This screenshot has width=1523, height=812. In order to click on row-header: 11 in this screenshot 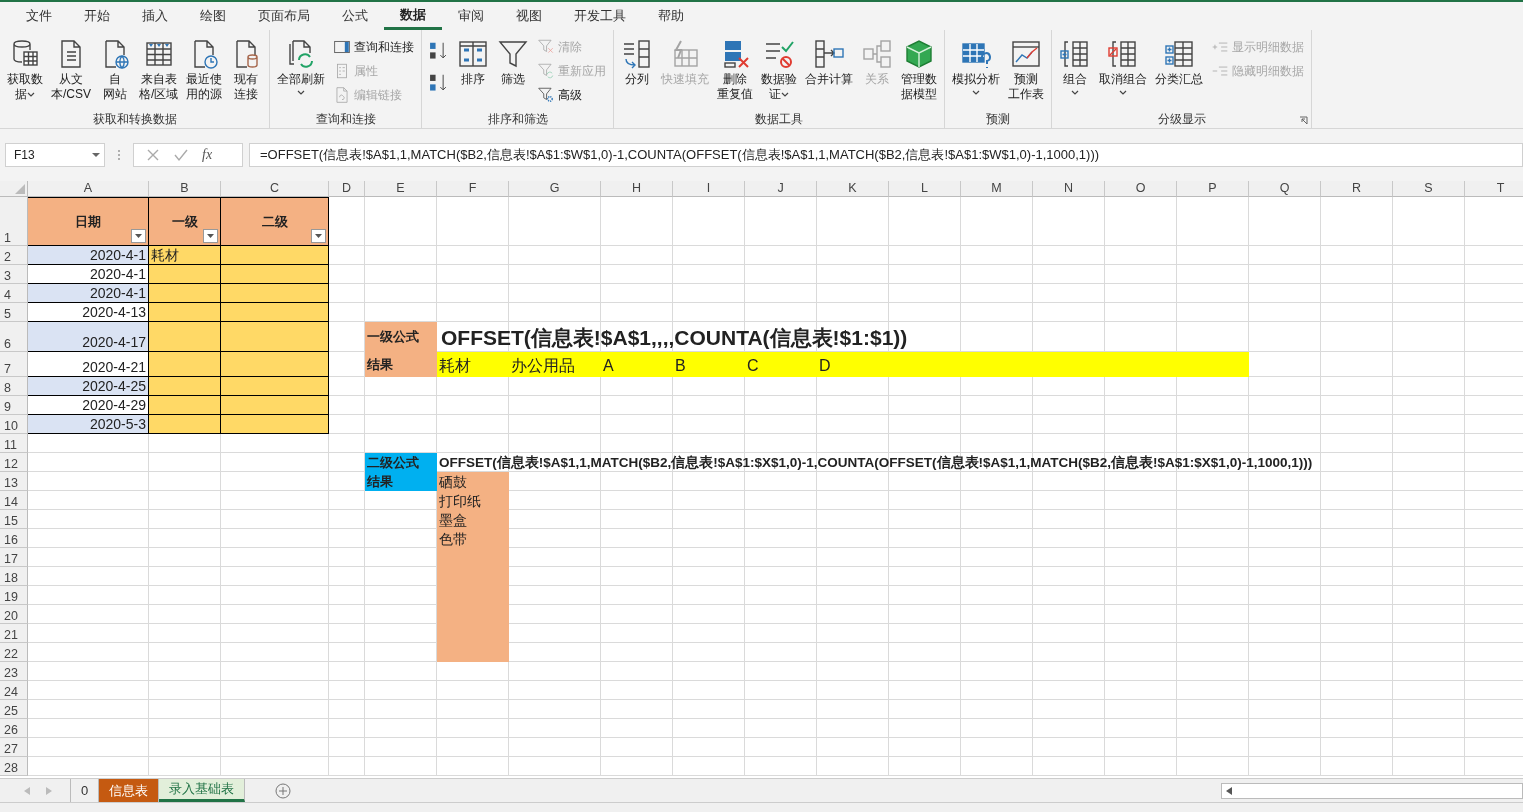, I will do `click(14, 443)`.